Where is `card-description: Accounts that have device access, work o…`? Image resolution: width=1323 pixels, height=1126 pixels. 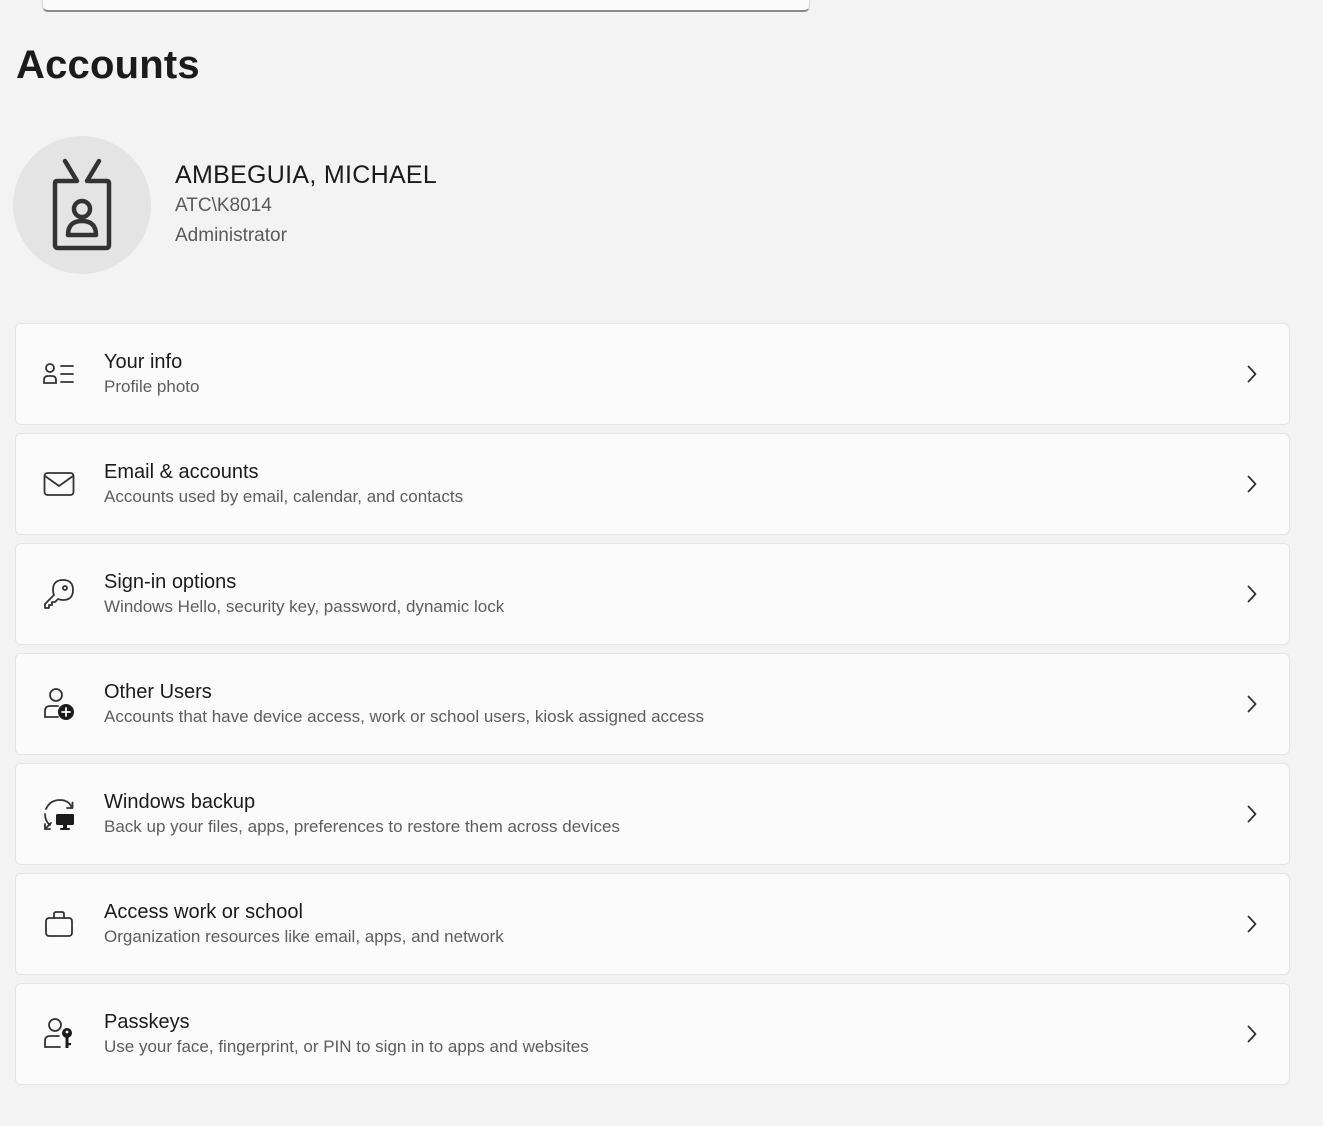 card-description: Accounts that have device access, work o… is located at coordinates (404, 716).